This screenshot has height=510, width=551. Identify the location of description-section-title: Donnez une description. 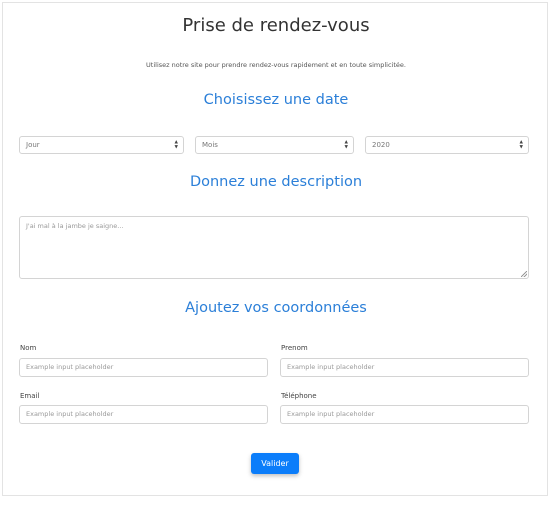
(276, 182).